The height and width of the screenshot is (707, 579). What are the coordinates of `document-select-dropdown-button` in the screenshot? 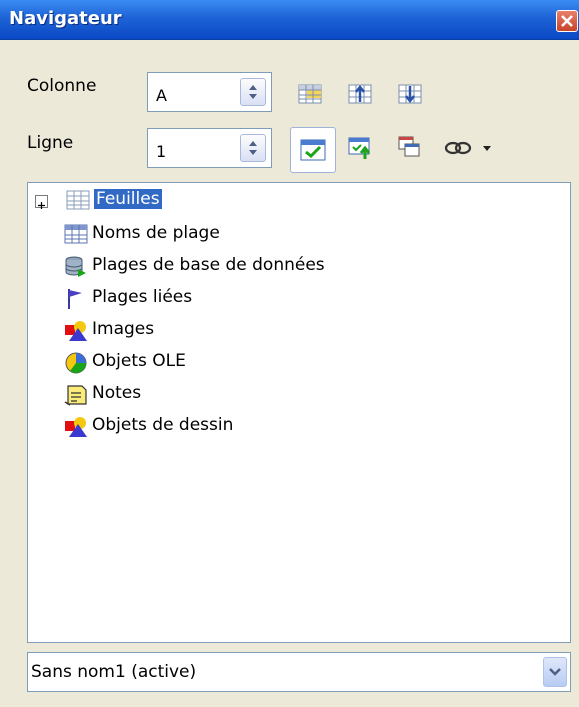 It's located at (555, 672).